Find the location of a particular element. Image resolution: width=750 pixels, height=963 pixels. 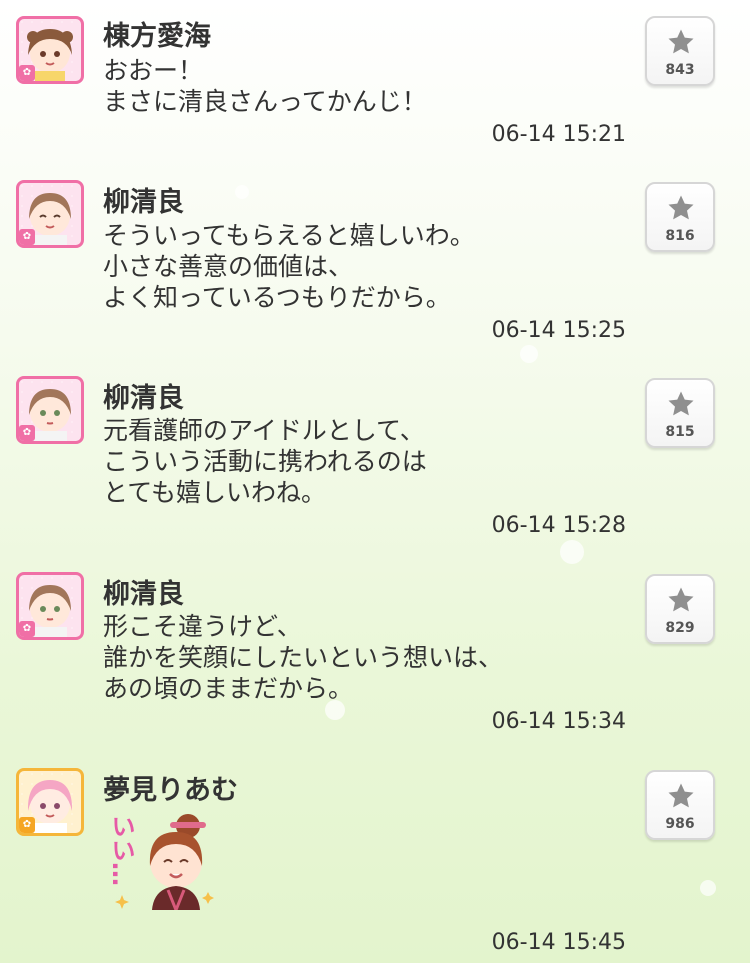

post-line: こういう活動に携われるのは is located at coordinates (265, 461).